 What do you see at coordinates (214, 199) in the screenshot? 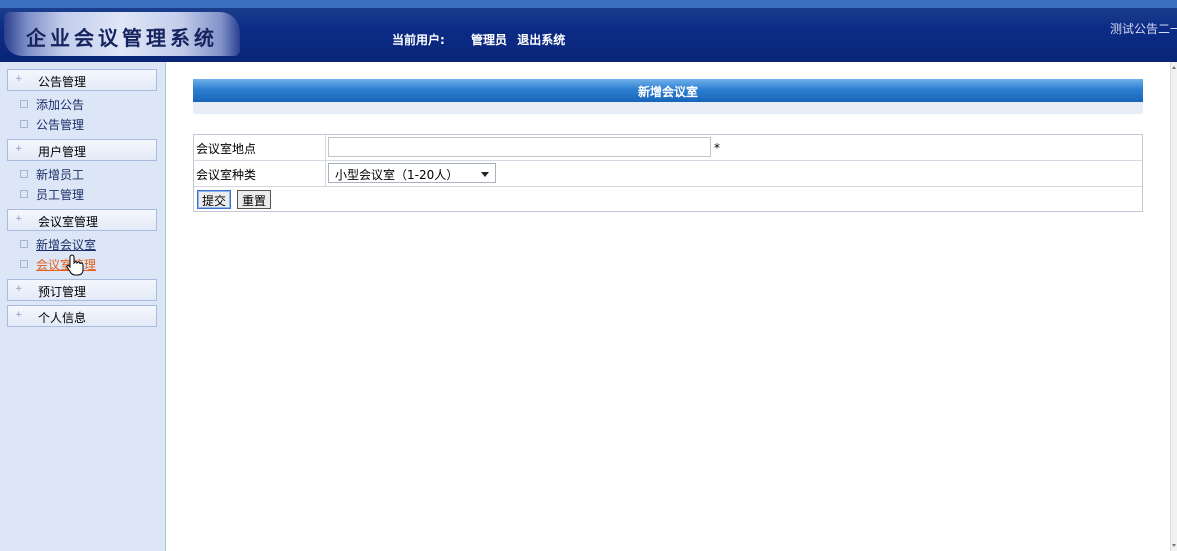
I see `submit-button: 提交` at bounding box center [214, 199].